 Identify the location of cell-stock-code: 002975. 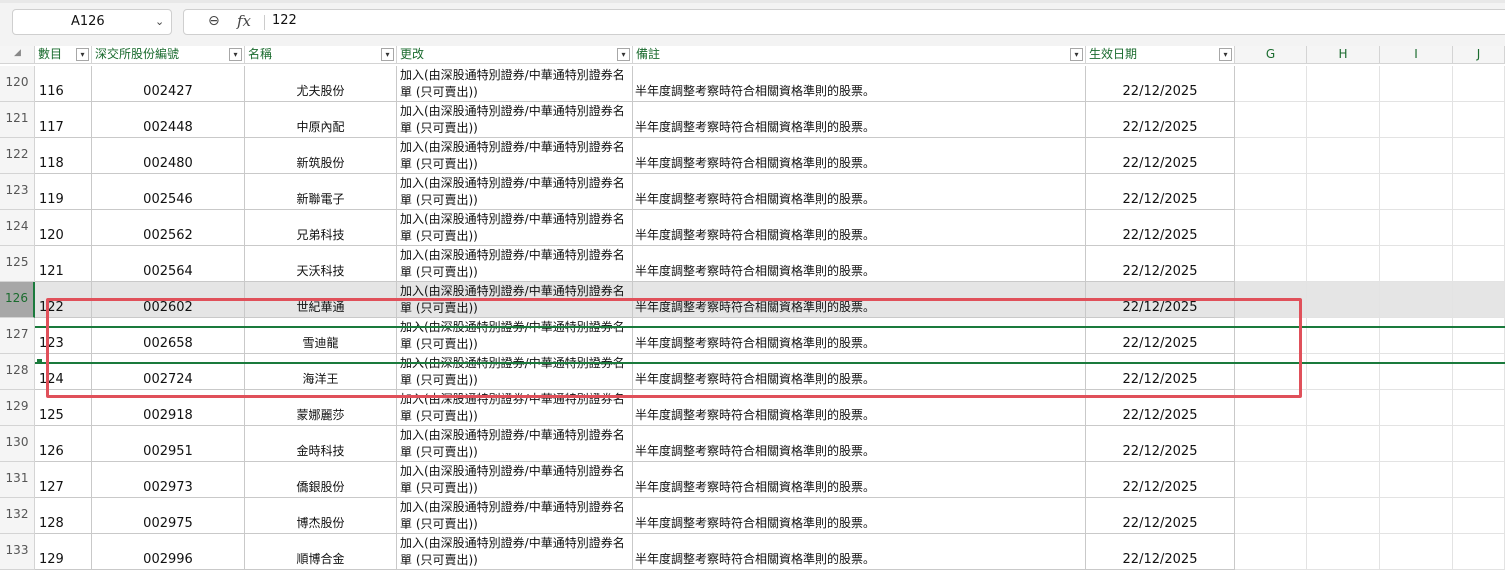
(168, 516).